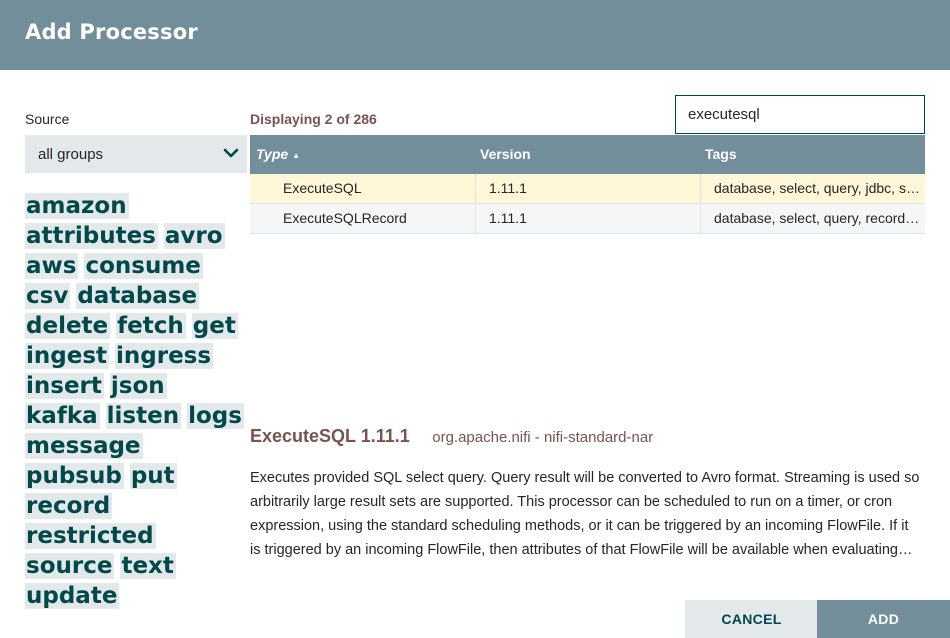  What do you see at coordinates (164, 356) in the screenshot?
I see `tag-ingress: ingress` at bounding box center [164, 356].